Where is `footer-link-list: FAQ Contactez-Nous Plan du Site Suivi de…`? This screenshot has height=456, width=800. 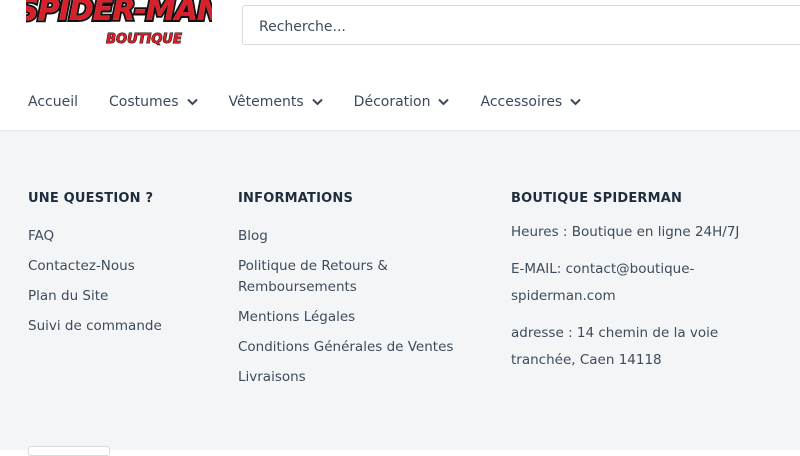 footer-link-list: FAQ Contactez-Nous Plan du Site Suivi de… is located at coordinates (95, 281).